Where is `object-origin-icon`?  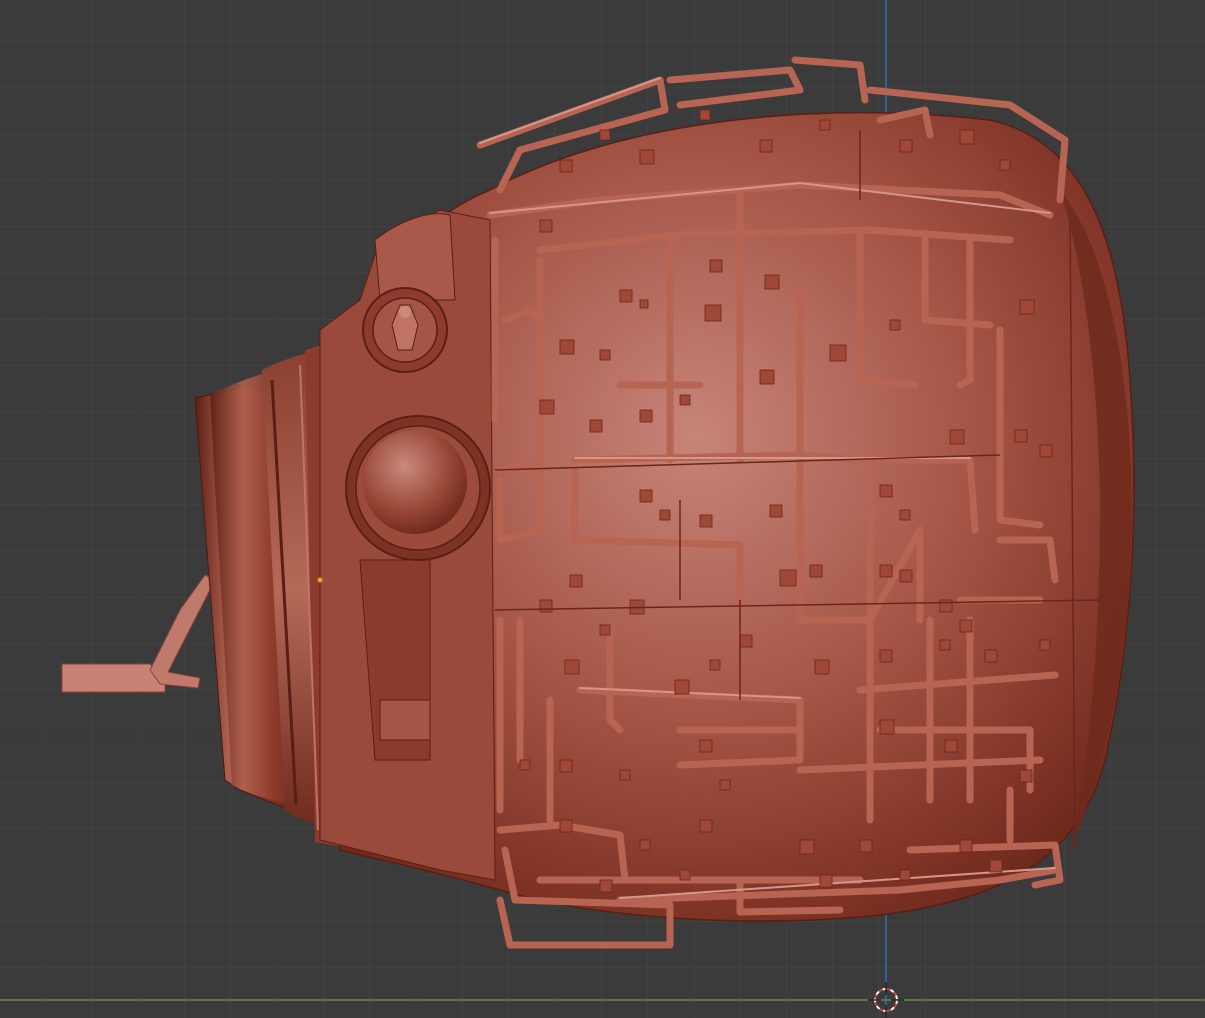
object-origin-icon is located at coordinates (320, 580).